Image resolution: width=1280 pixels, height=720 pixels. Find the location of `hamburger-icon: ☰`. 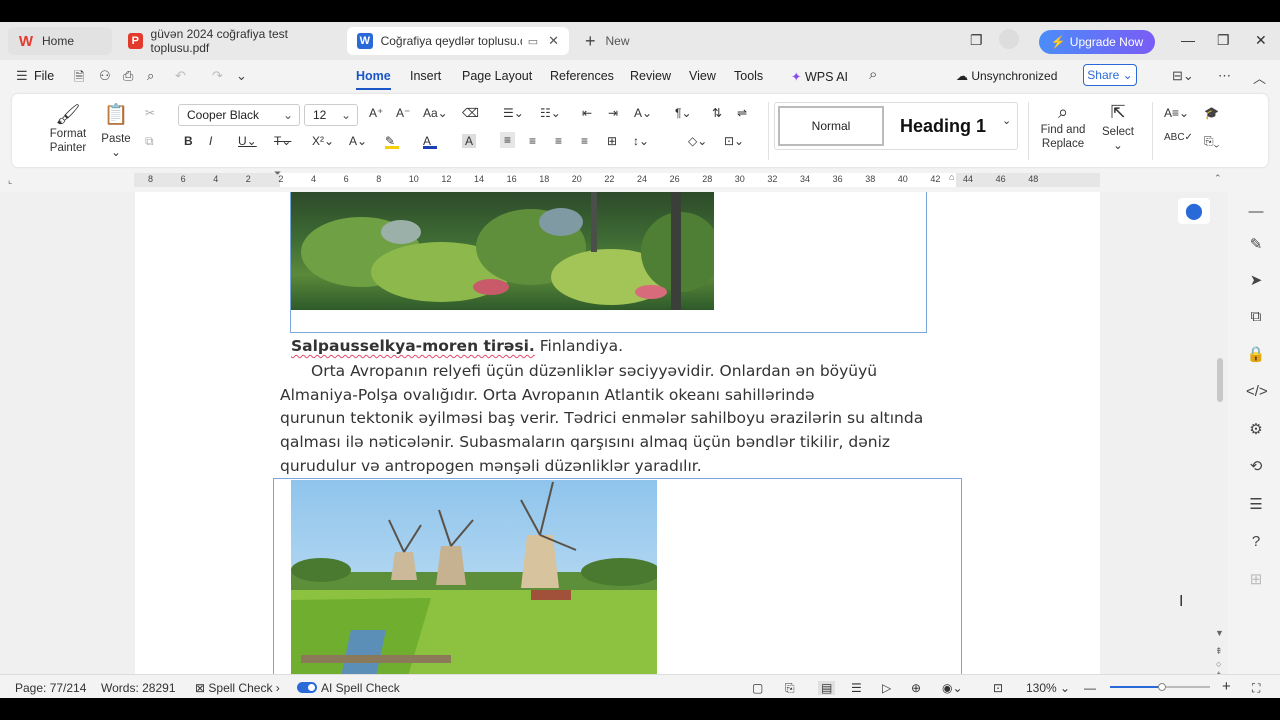

hamburger-icon: ☰ is located at coordinates (22, 76).